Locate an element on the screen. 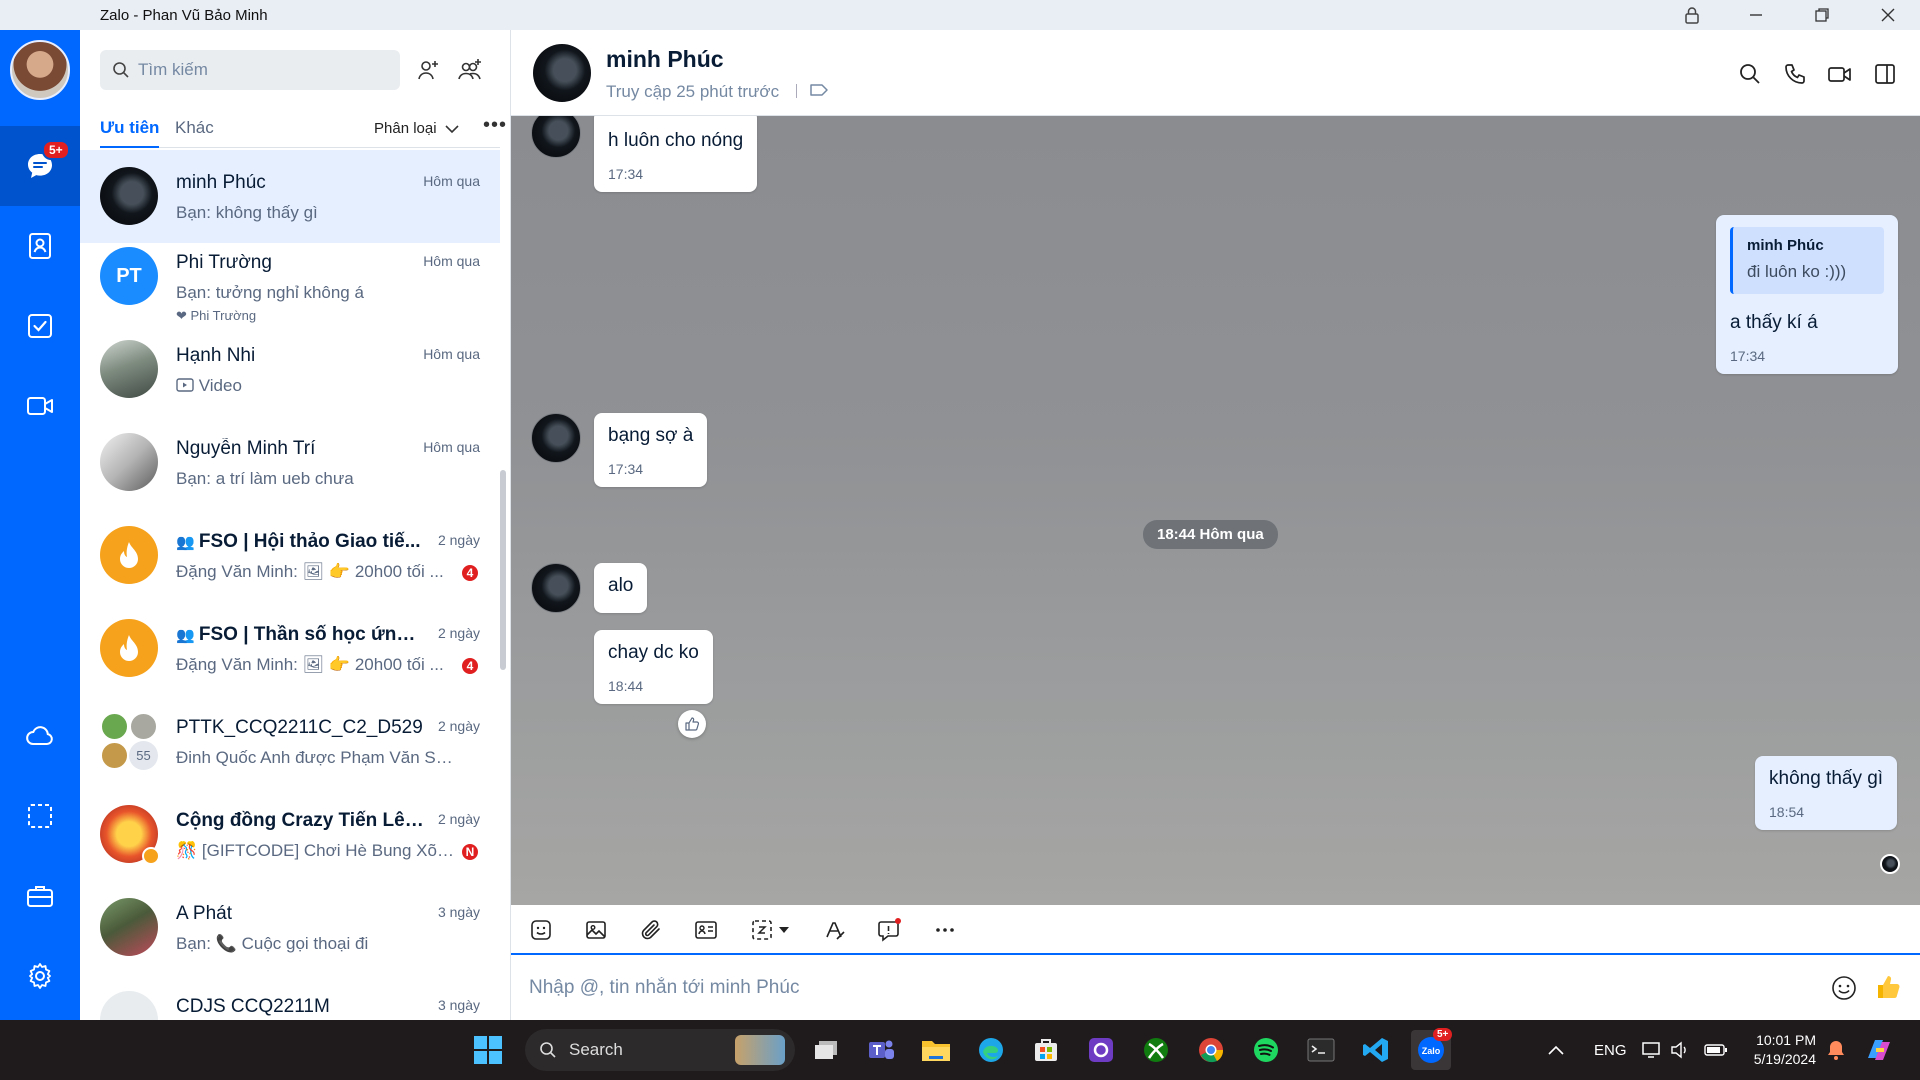  add-friend-button is located at coordinates (428, 70).